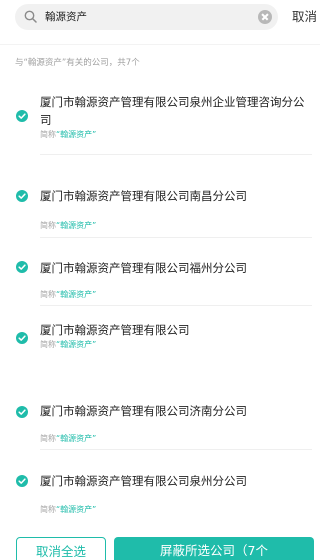  What do you see at coordinates (172, 111) in the screenshot?
I see `company-name: 厦门市翰源资产管理有限公司泉州企业管理咨询分公司` at bounding box center [172, 111].